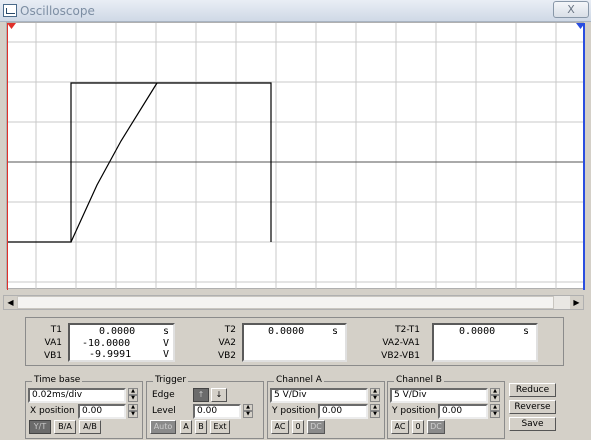 This screenshot has width=591, height=440. I want to click on channel-b-ypos-field: 0.00, so click(463, 411).